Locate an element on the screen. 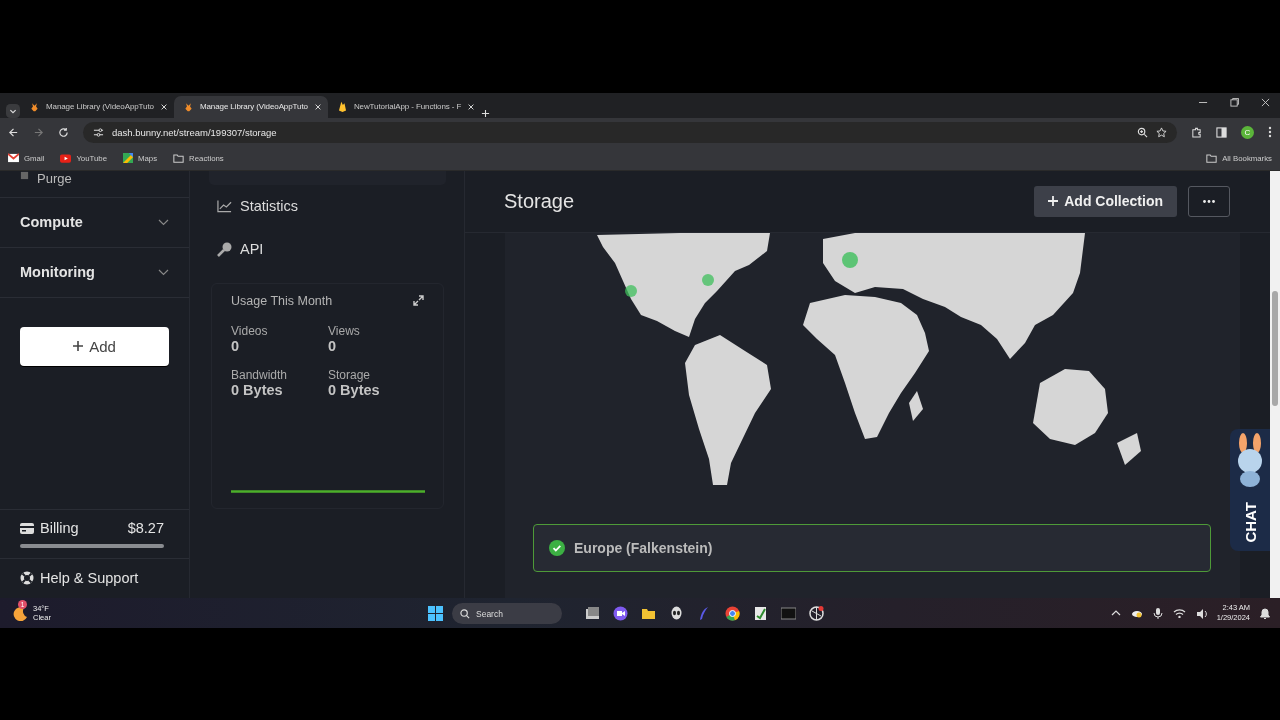 This screenshot has height=720, width=1280. wifi-icon is located at coordinates (1179, 613).